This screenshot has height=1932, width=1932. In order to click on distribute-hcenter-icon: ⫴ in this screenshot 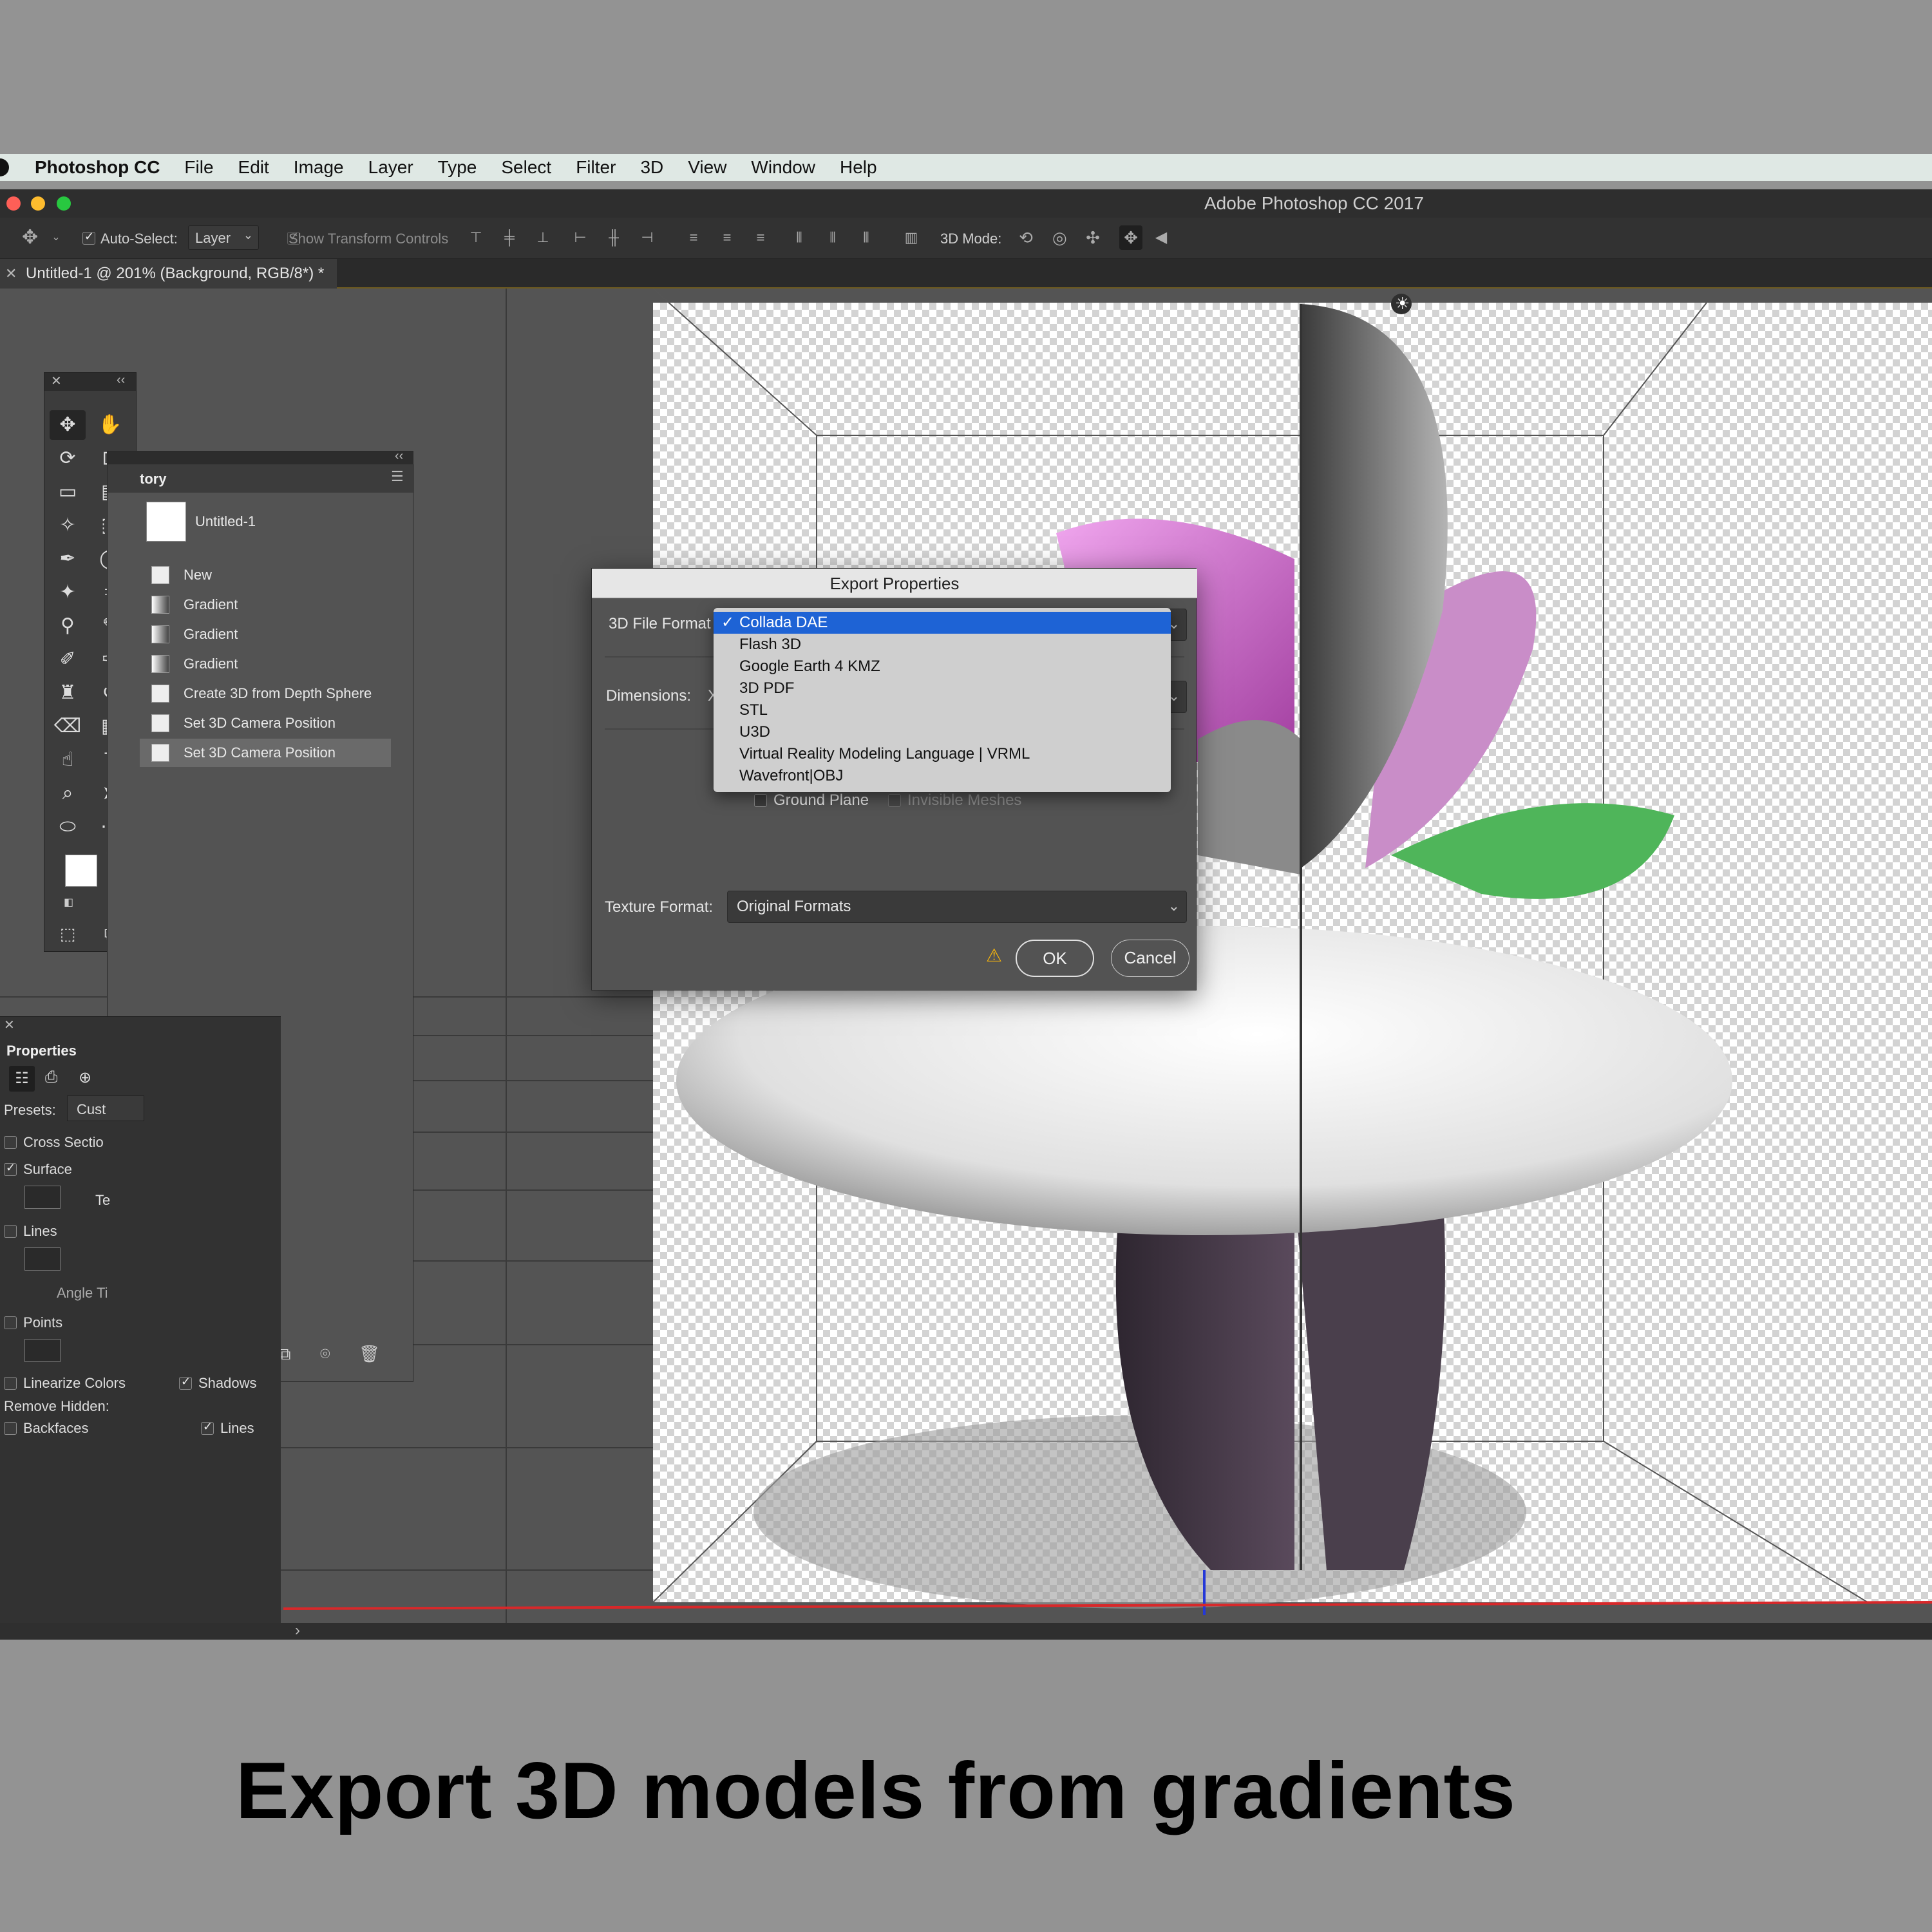, I will do `click(833, 238)`.